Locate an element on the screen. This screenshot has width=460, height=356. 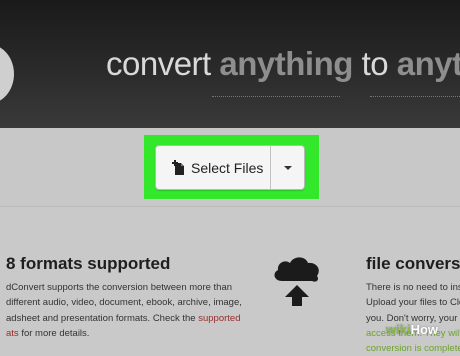
conversion-line: There is no need to inst is located at coordinates (413, 287).